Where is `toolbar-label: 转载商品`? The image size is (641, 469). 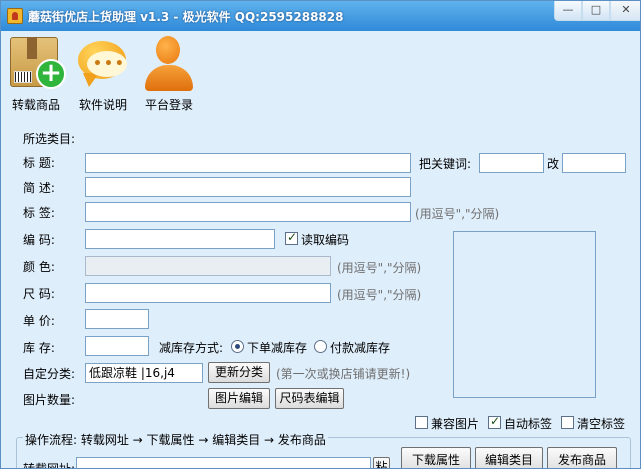 toolbar-label: 转载商品 is located at coordinates (35, 105).